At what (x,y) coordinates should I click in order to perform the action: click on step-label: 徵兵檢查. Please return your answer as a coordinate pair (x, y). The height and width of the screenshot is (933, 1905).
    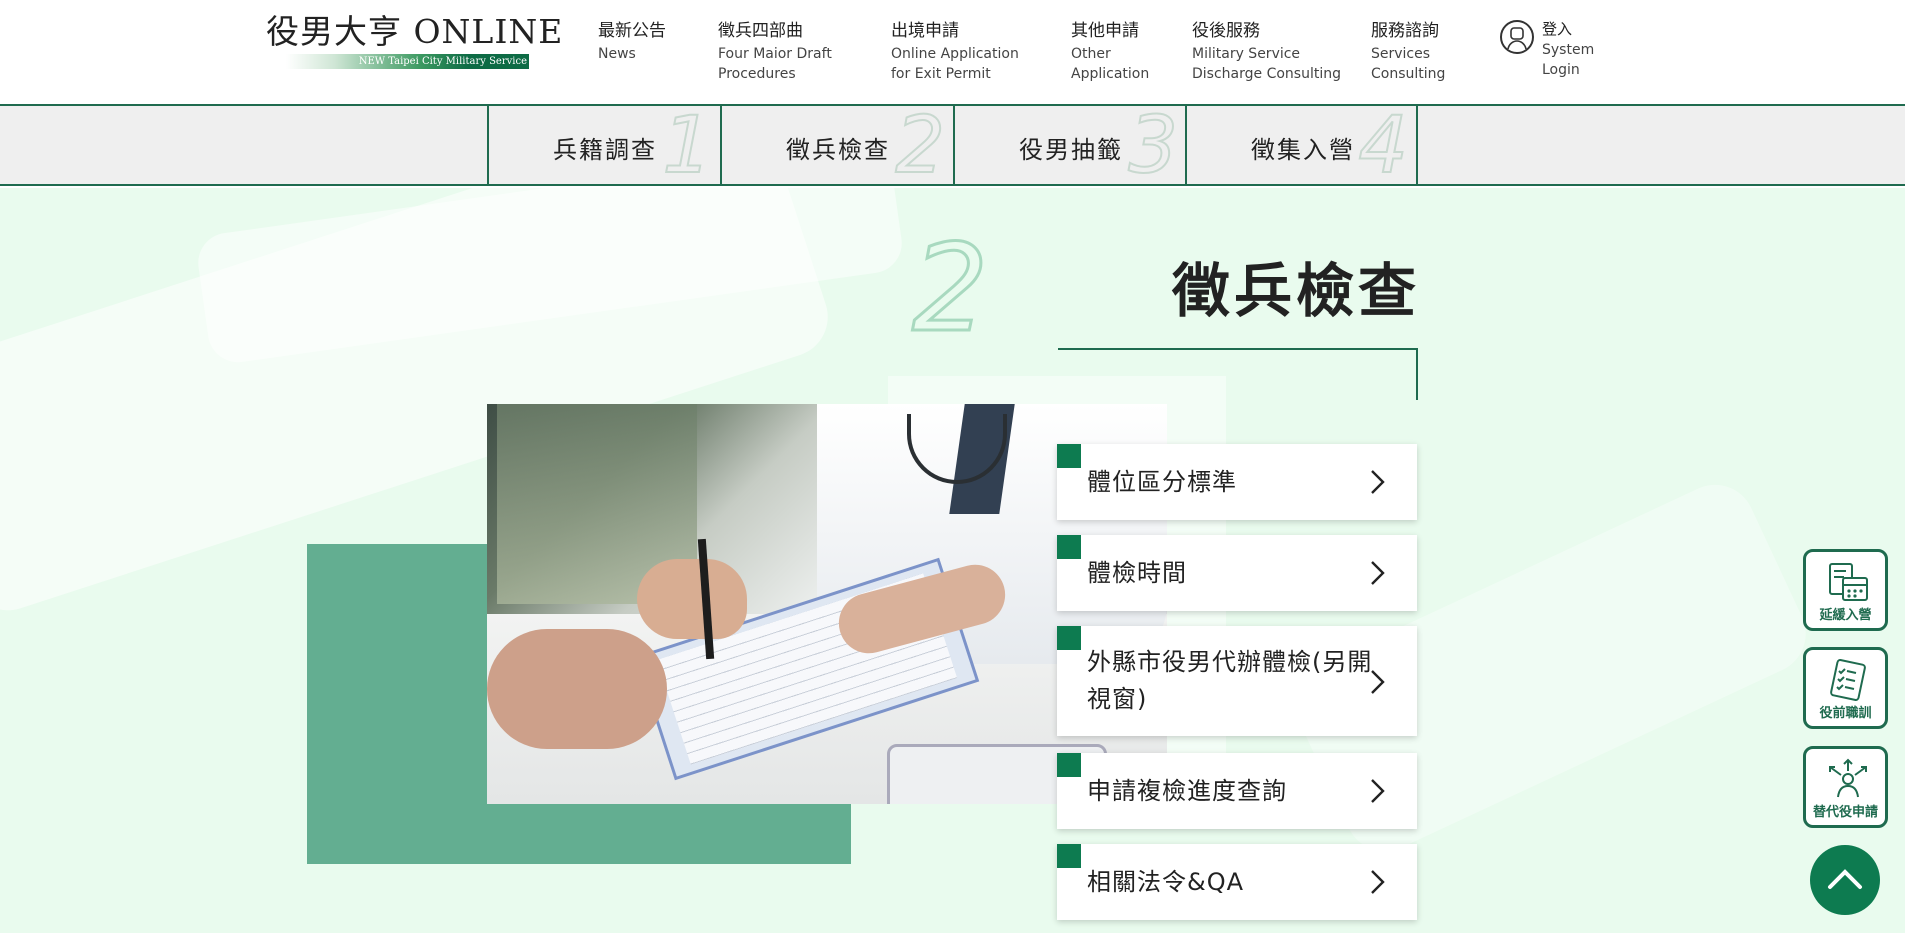
    Looking at the image, I should click on (838, 150).